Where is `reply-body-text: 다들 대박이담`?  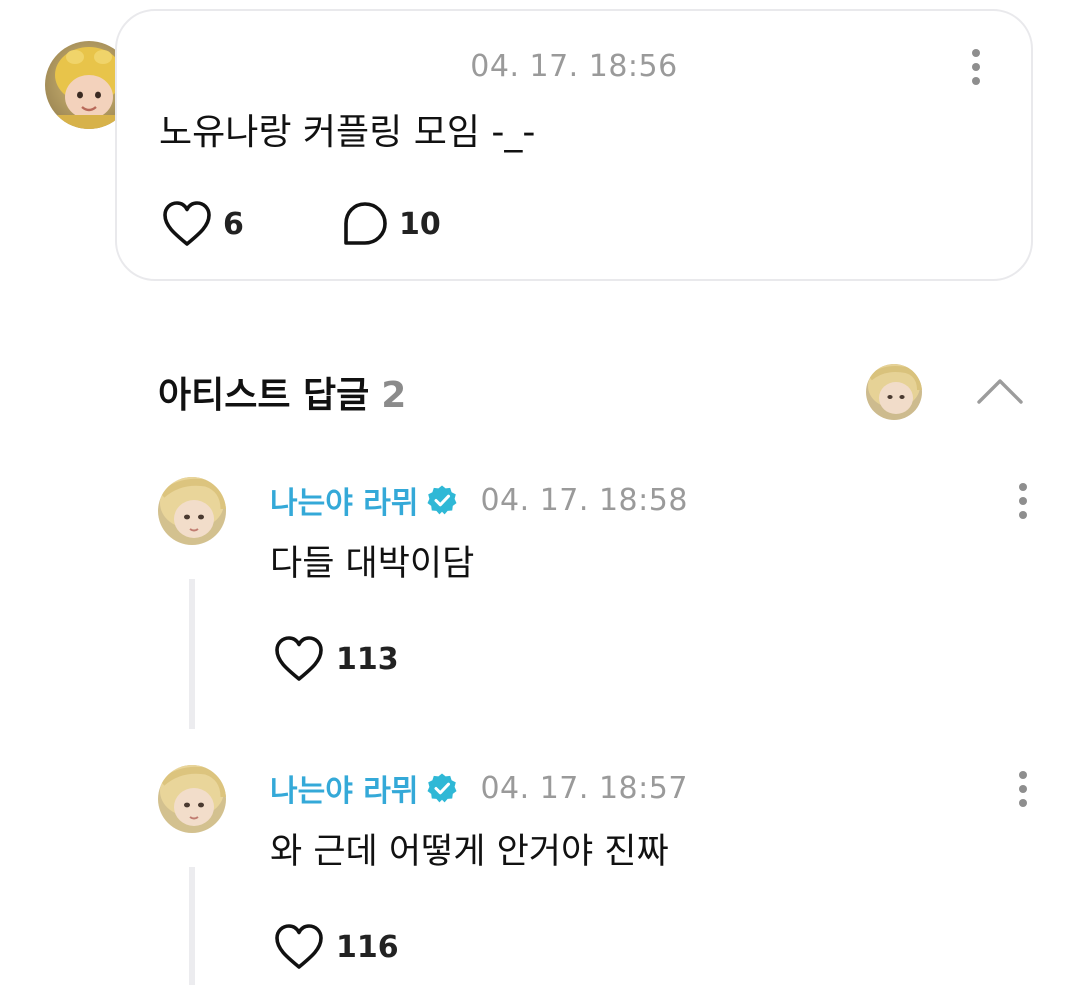
reply-body-text: 다들 대박이담 is located at coordinates (372, 564).